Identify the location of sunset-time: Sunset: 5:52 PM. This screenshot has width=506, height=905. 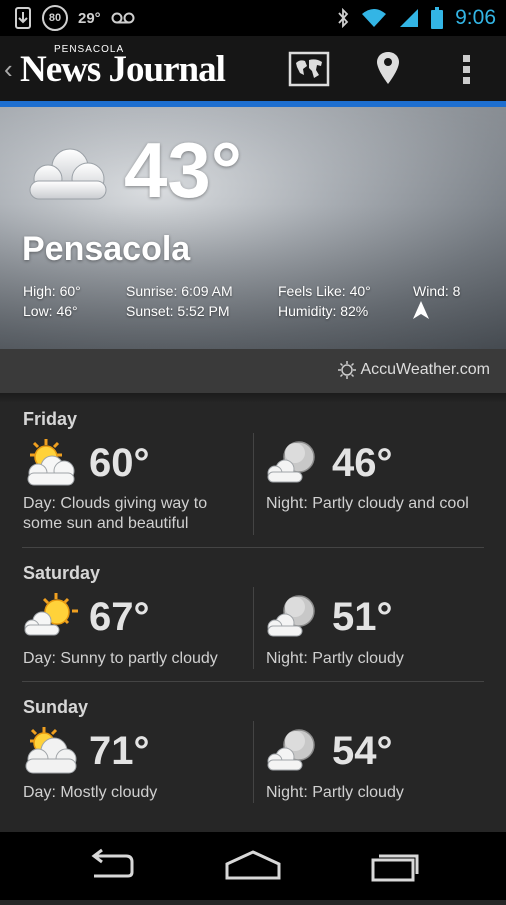
(178, 311).